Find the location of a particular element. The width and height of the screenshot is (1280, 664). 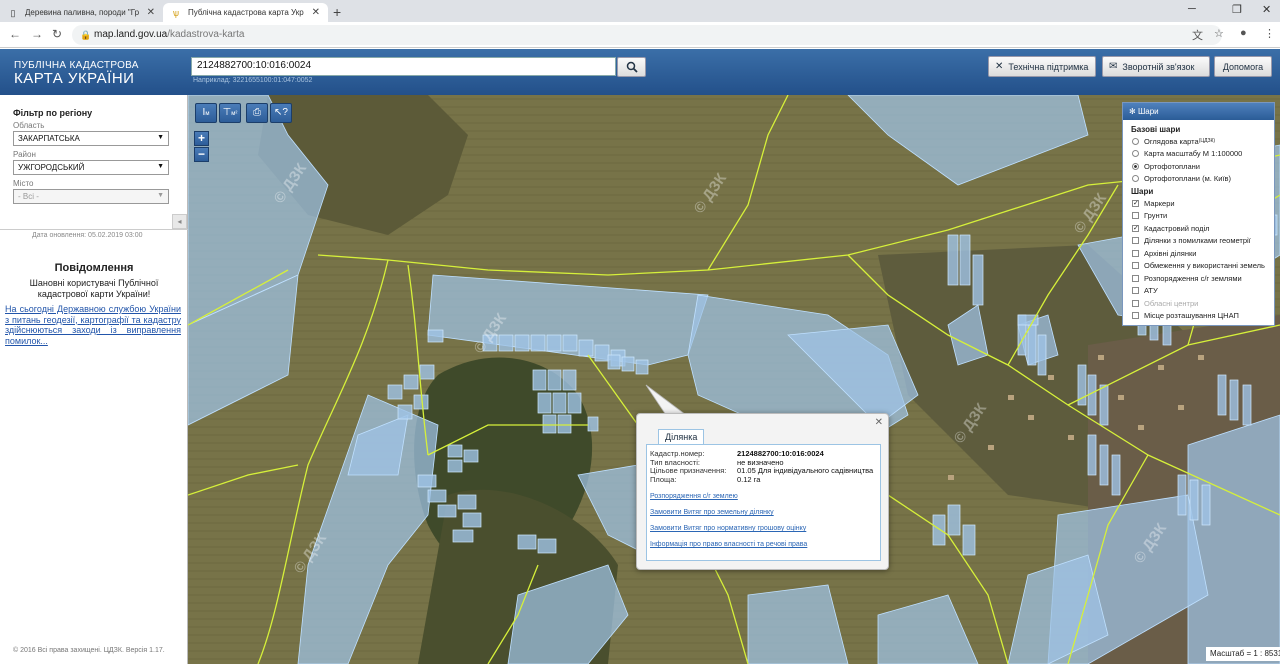

url-path: /kadastrova-karta is located at coordinates (206, 34).